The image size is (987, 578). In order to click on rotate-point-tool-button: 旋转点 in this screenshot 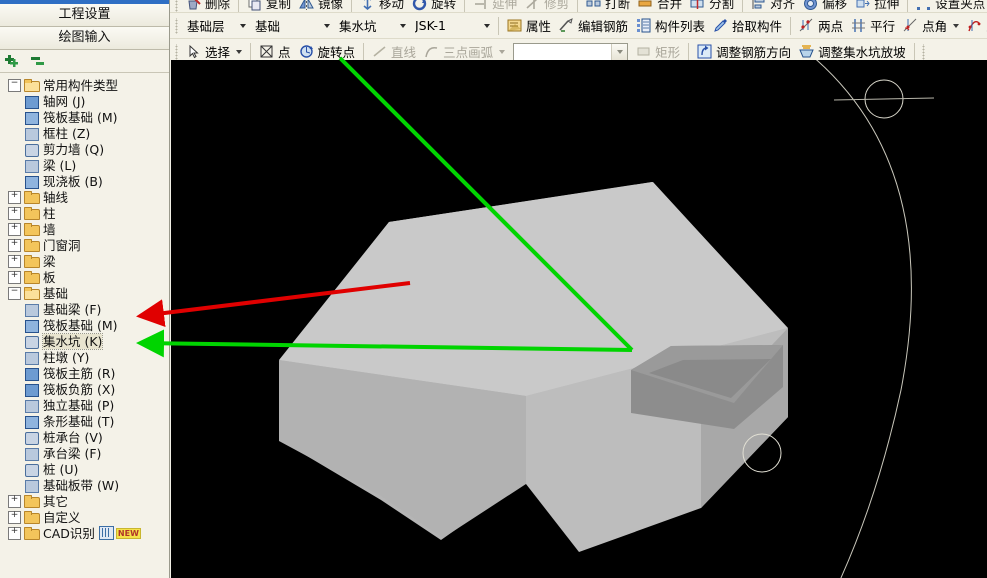, I will do `click(327, 50)`.